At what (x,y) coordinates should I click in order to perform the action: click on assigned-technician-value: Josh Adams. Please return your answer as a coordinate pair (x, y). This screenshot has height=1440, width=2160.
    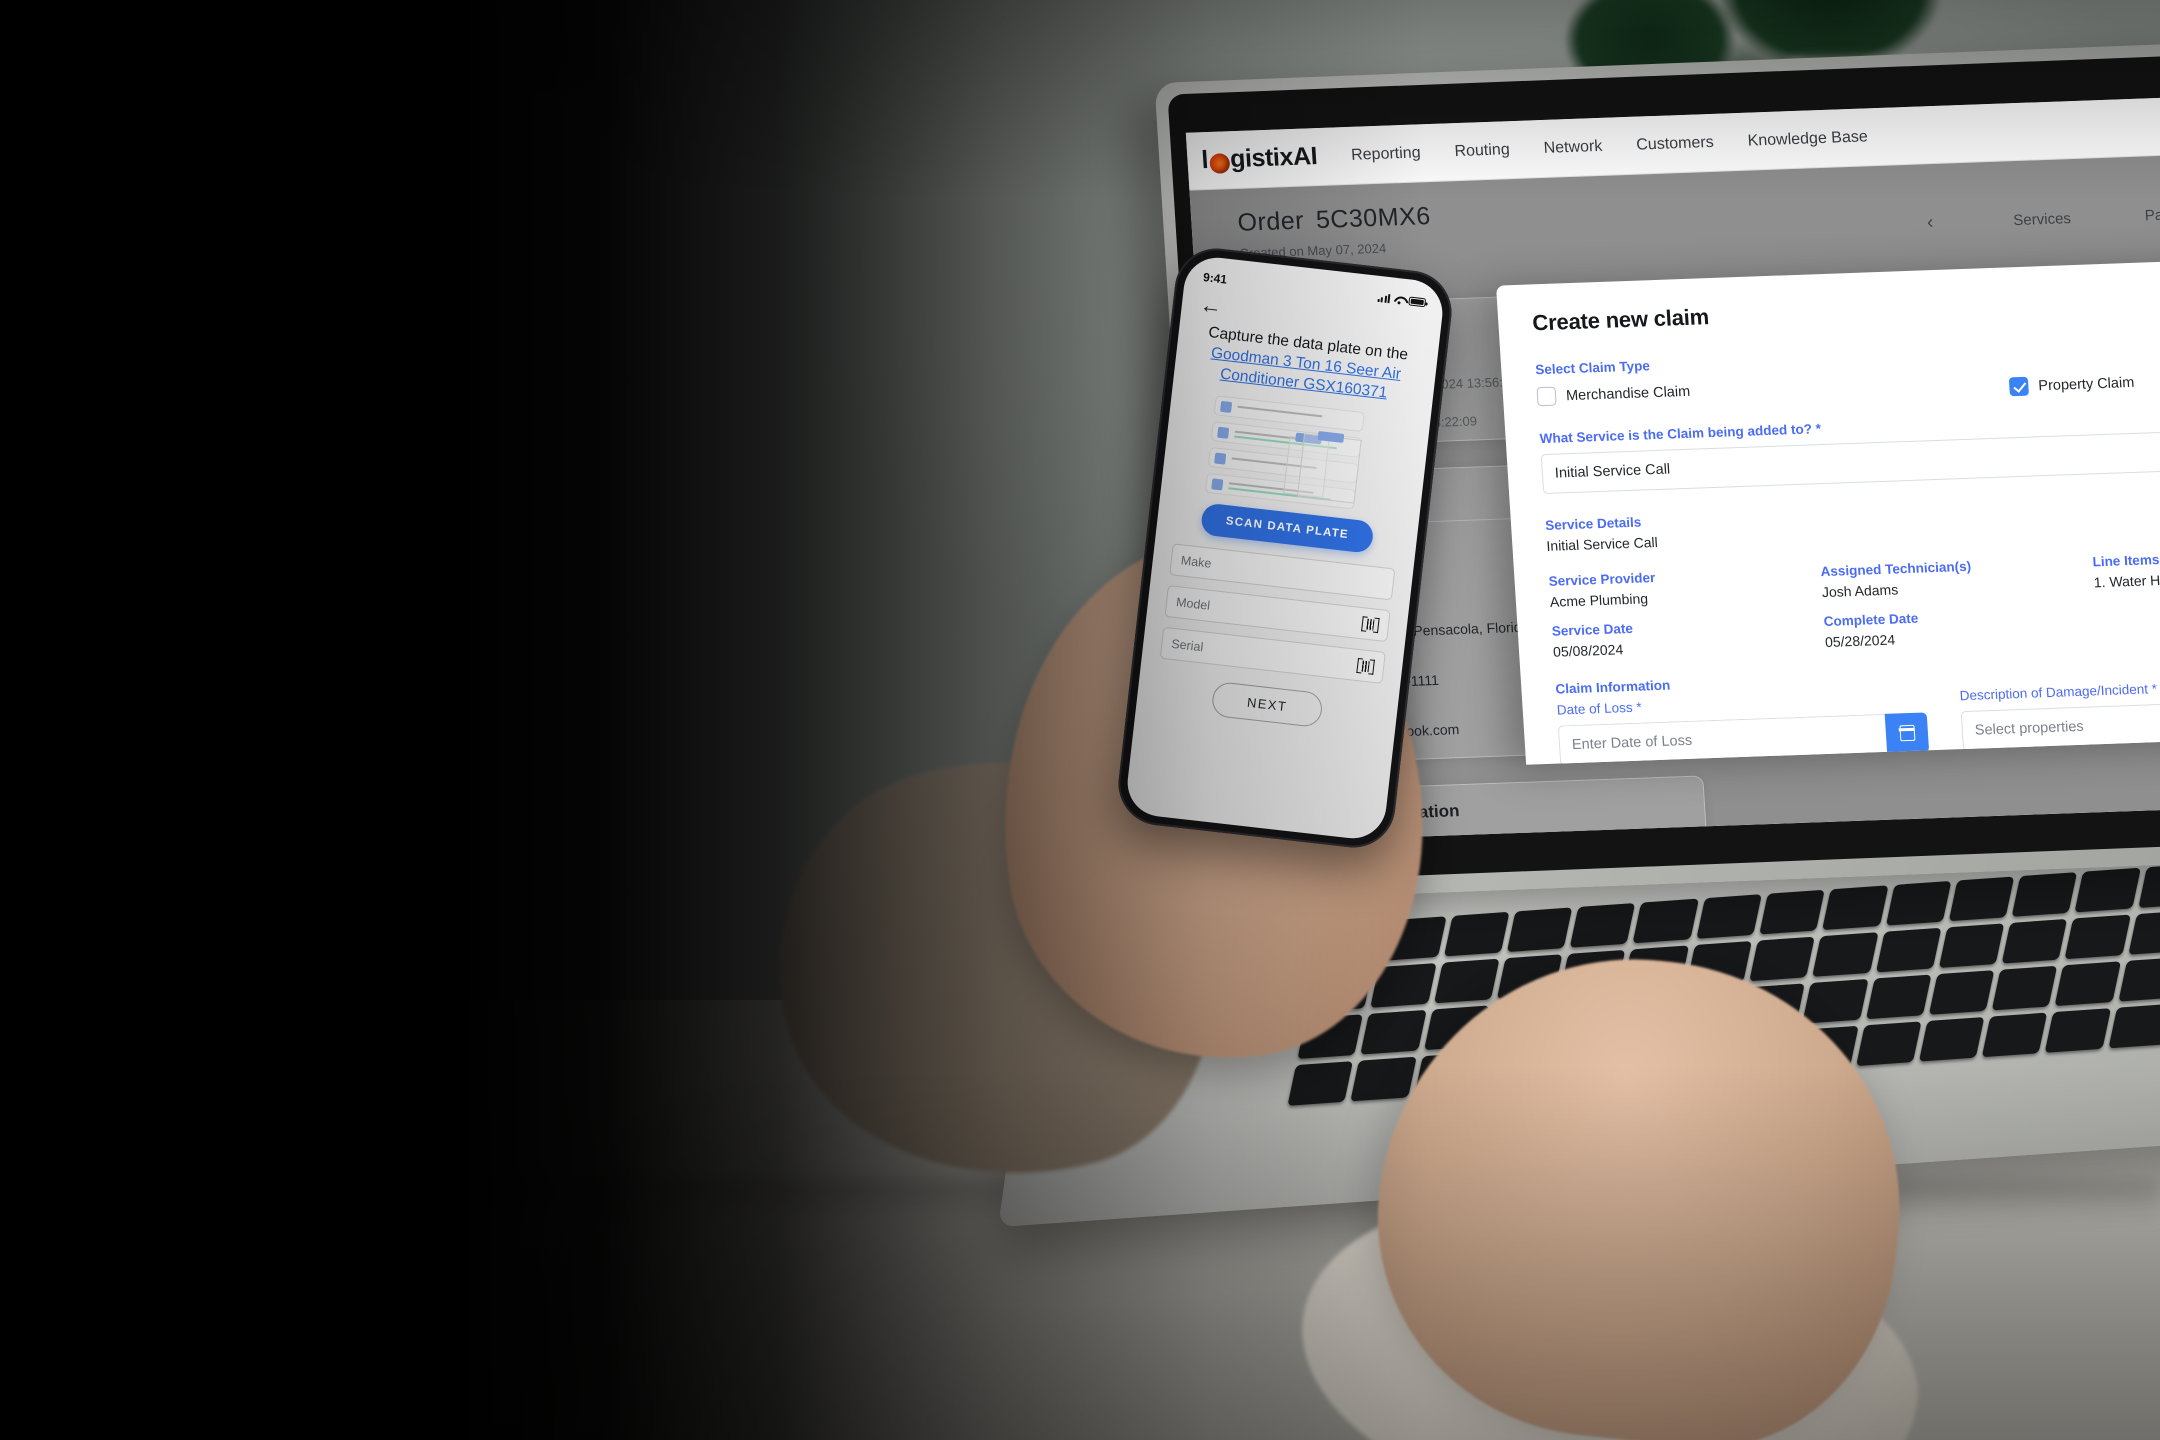
    Looking at the image, I should click on (1860, 591).